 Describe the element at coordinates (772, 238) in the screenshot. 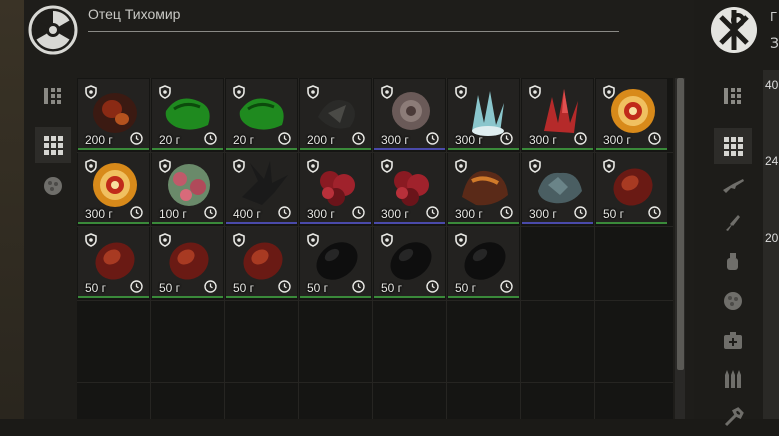

I see `player-item-value: 20` at that location.